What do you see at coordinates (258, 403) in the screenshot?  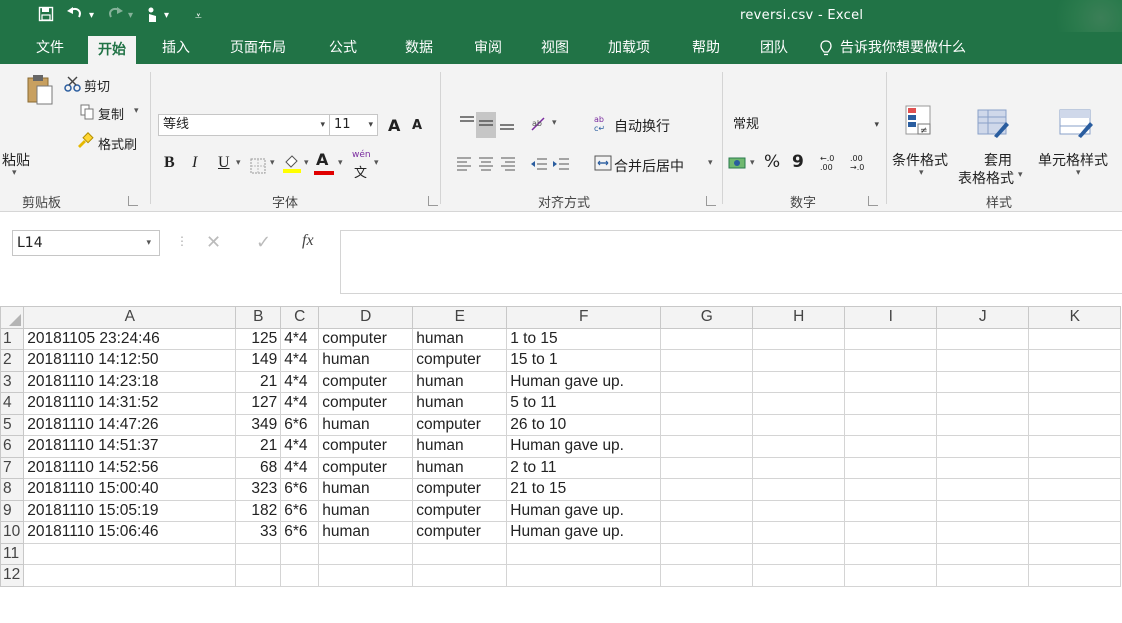 I see `cell-b: 127` at bounding box center [258, 403].